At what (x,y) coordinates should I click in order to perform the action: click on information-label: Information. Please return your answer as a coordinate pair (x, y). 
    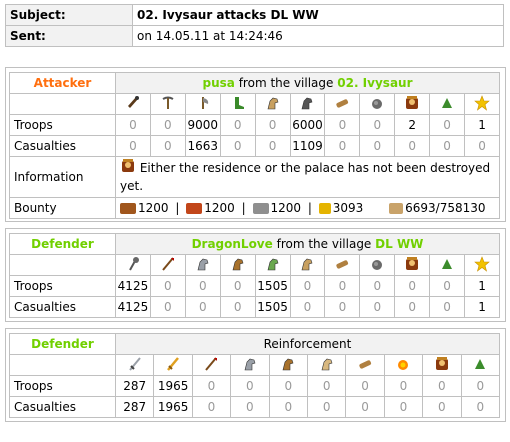
    Looking at the image, I should click on (62, 177).